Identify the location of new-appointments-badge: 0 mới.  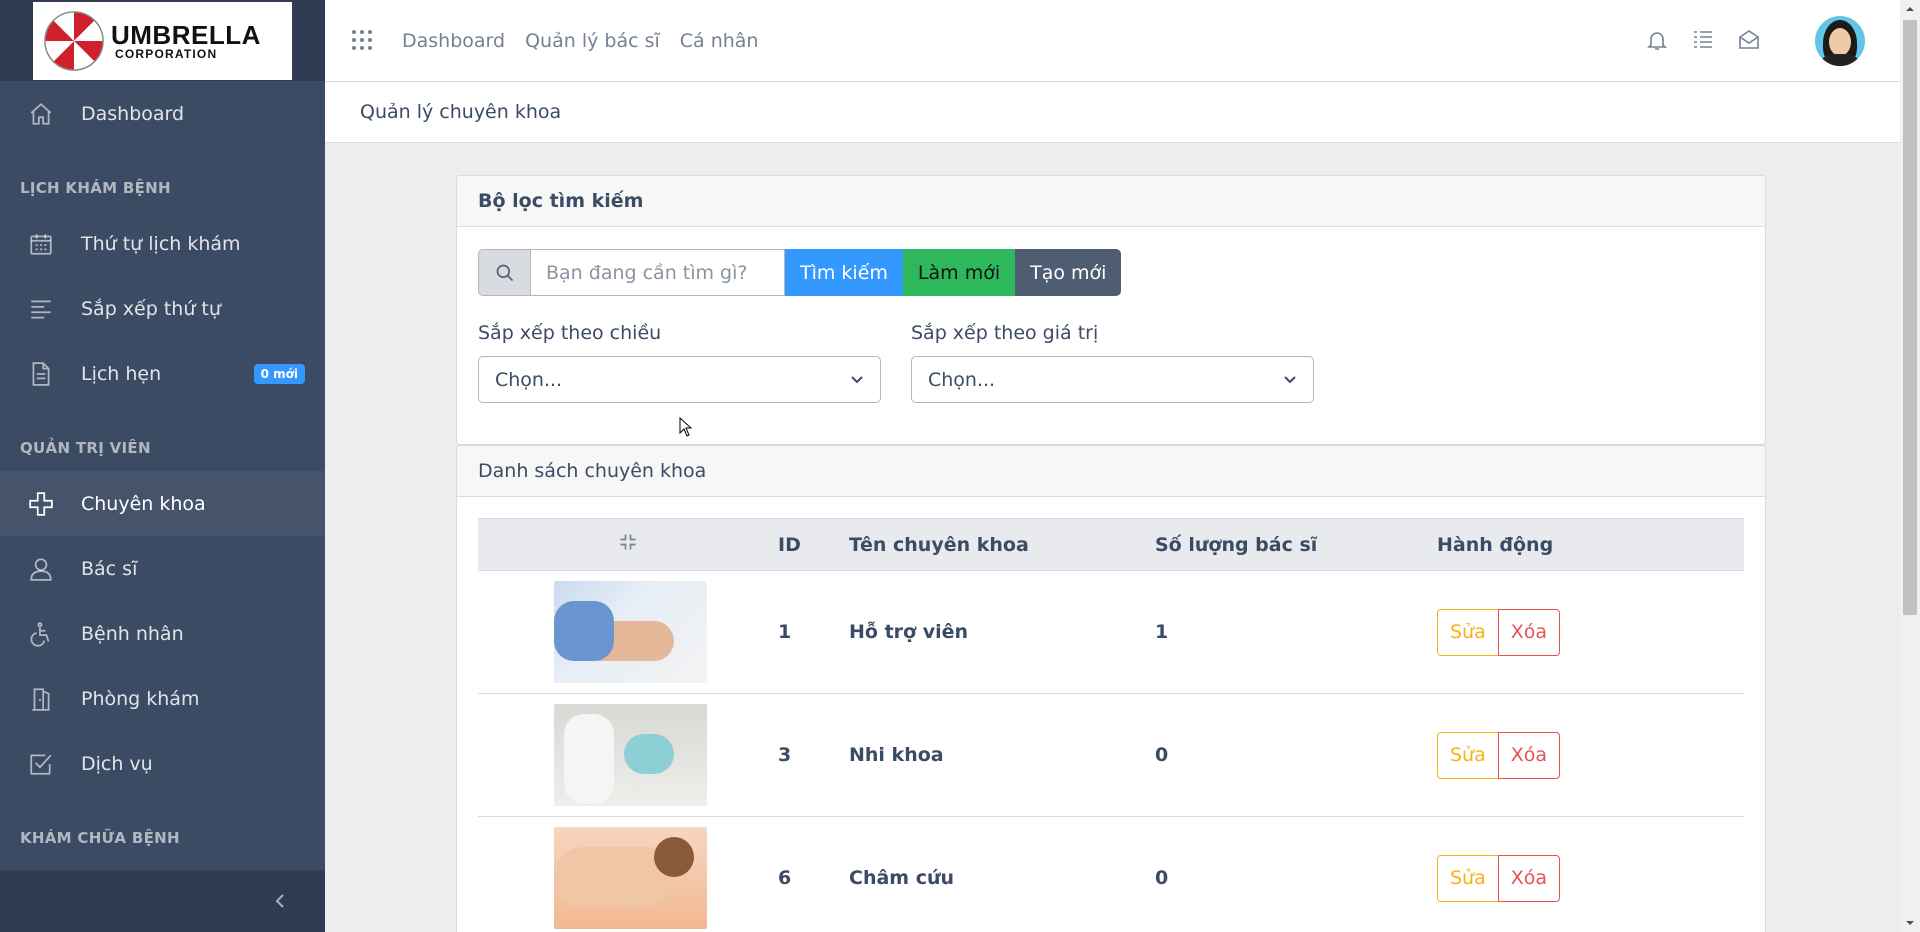
(279, 373).